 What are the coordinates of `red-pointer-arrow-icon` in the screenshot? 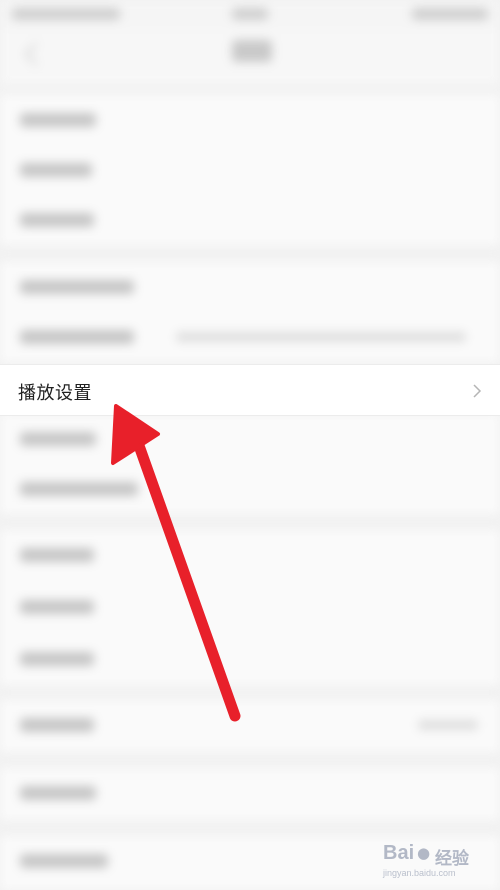 It's located at (176, 563).